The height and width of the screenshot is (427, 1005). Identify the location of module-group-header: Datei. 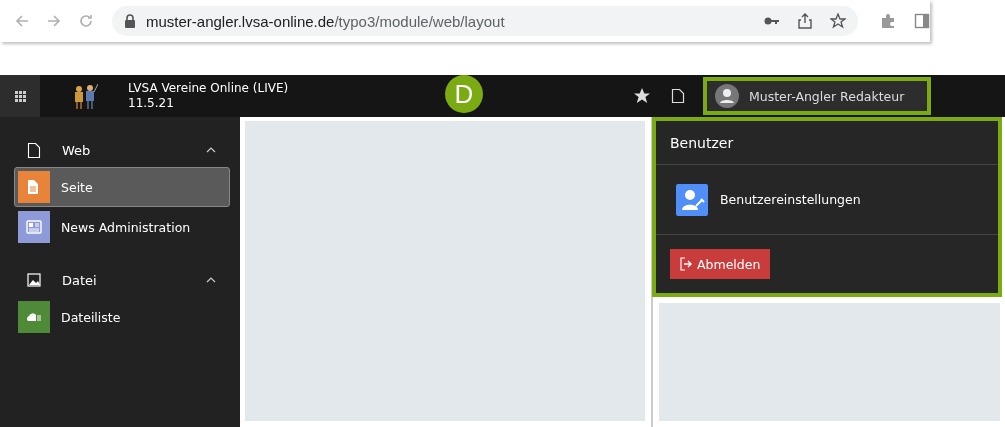
(120, 280).